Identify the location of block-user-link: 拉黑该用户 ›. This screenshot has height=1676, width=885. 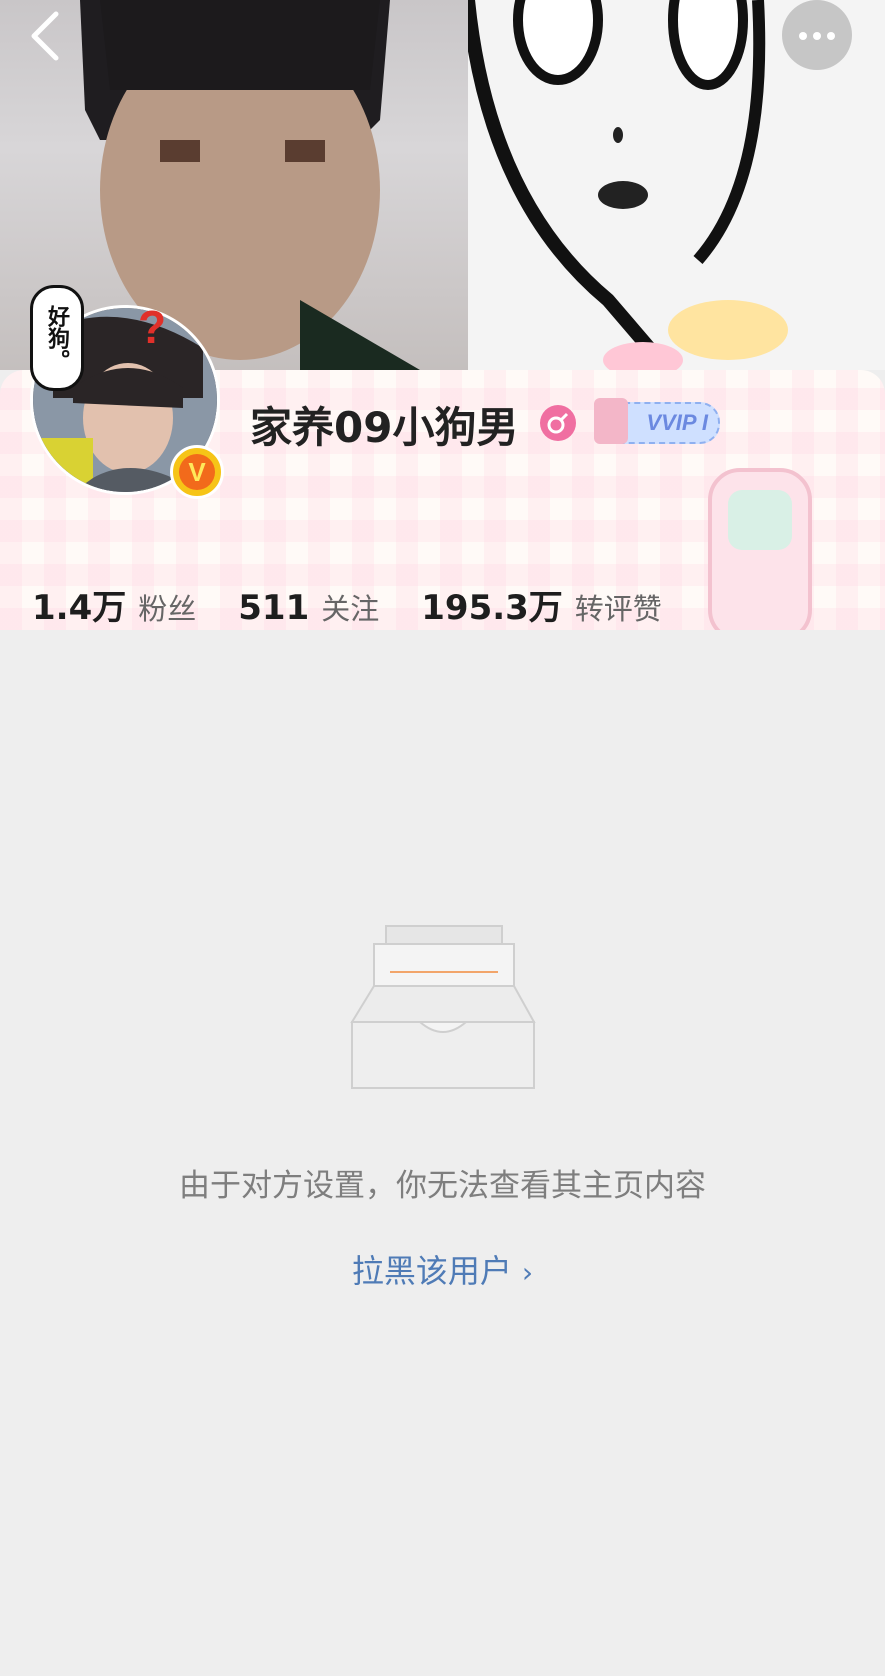
(442, 1269).